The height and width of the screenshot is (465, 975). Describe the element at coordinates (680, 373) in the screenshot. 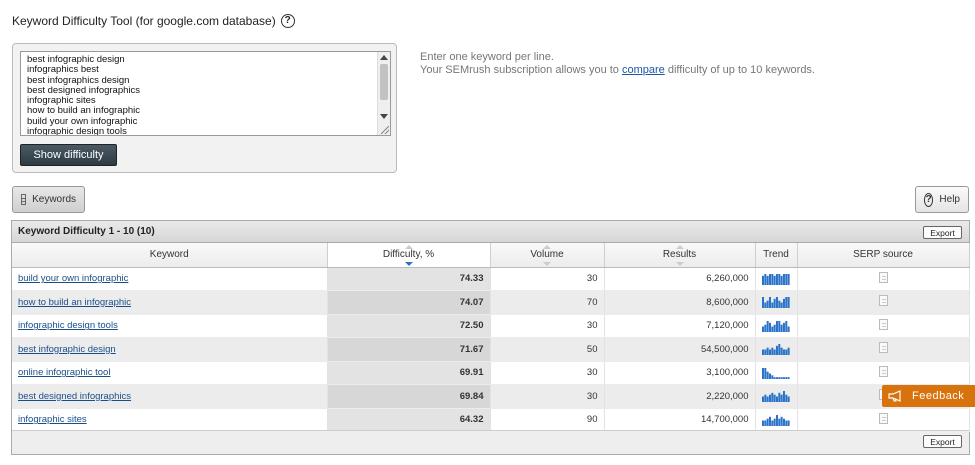

I see `results-cell: 3,100,000` at that location.